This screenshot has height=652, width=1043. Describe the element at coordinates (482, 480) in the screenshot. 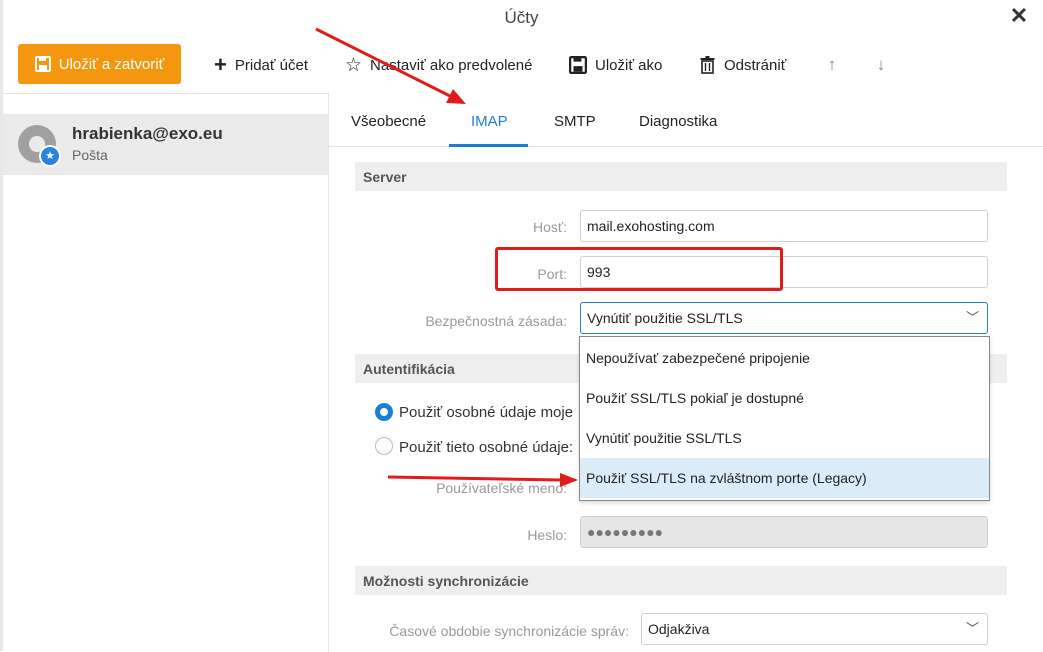

I see `legacy-arrow-annotation` at that location.